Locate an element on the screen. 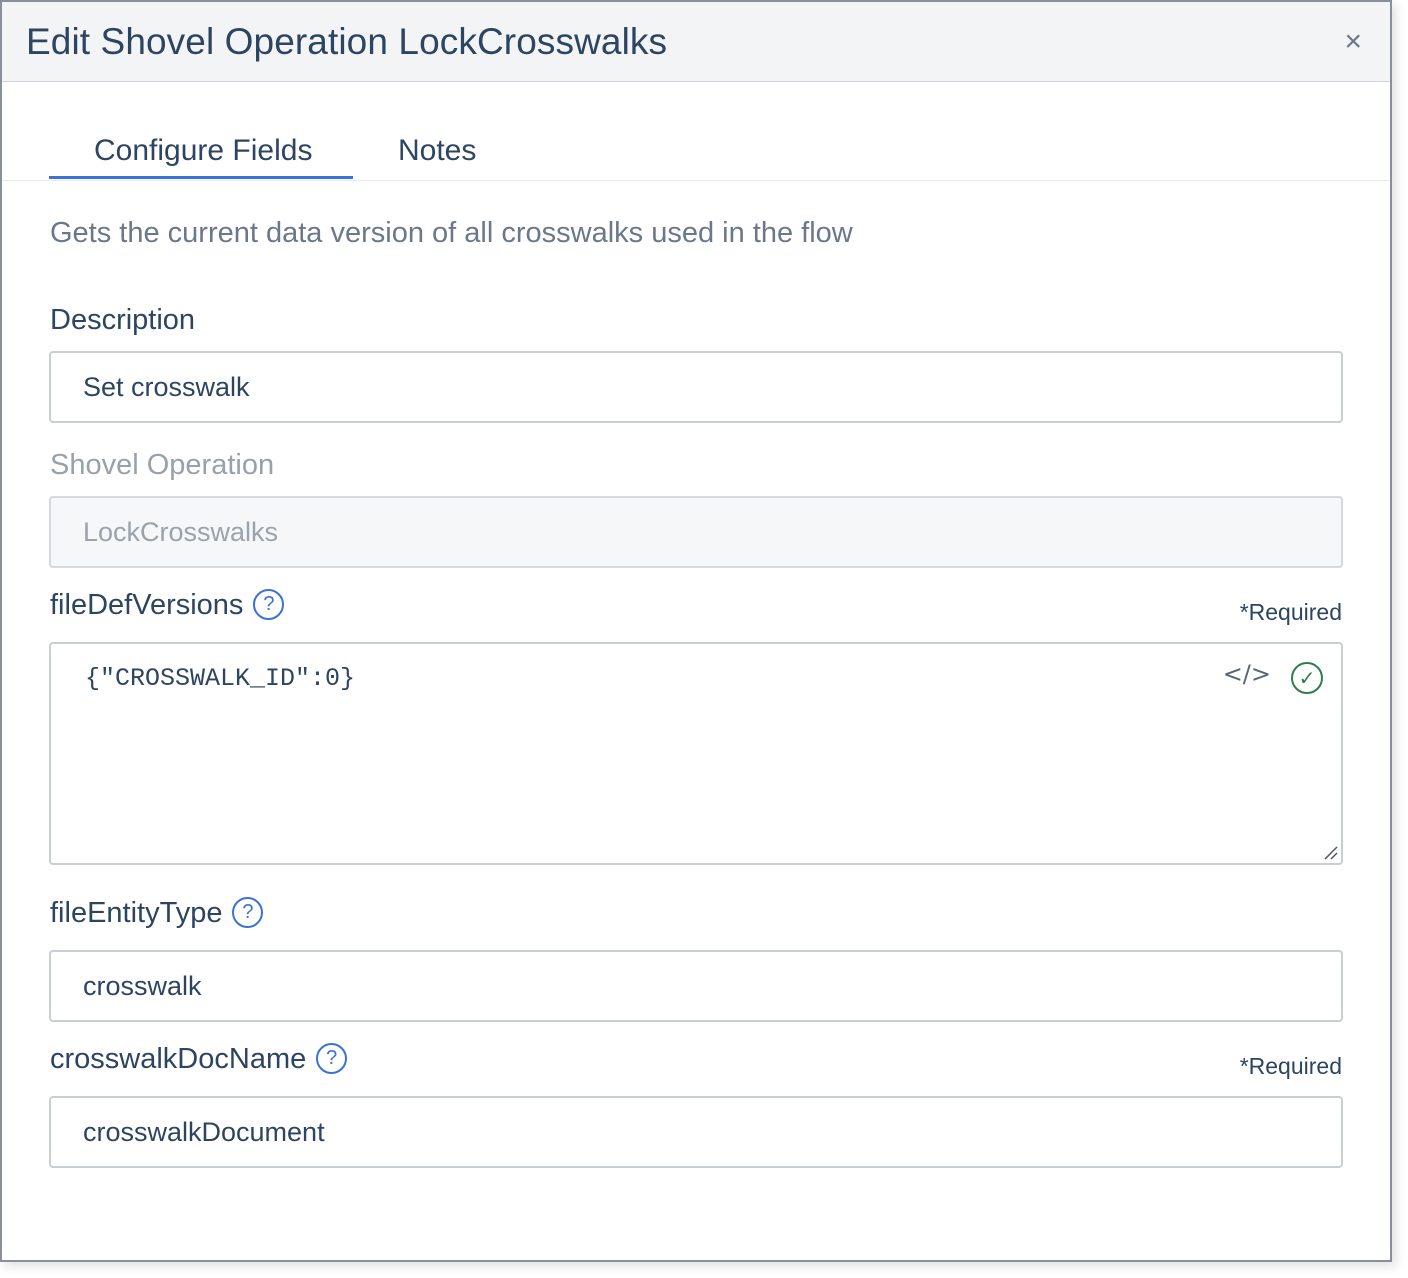  tab-bar: Configure Fields Notes is located at coordinates (696, 131).